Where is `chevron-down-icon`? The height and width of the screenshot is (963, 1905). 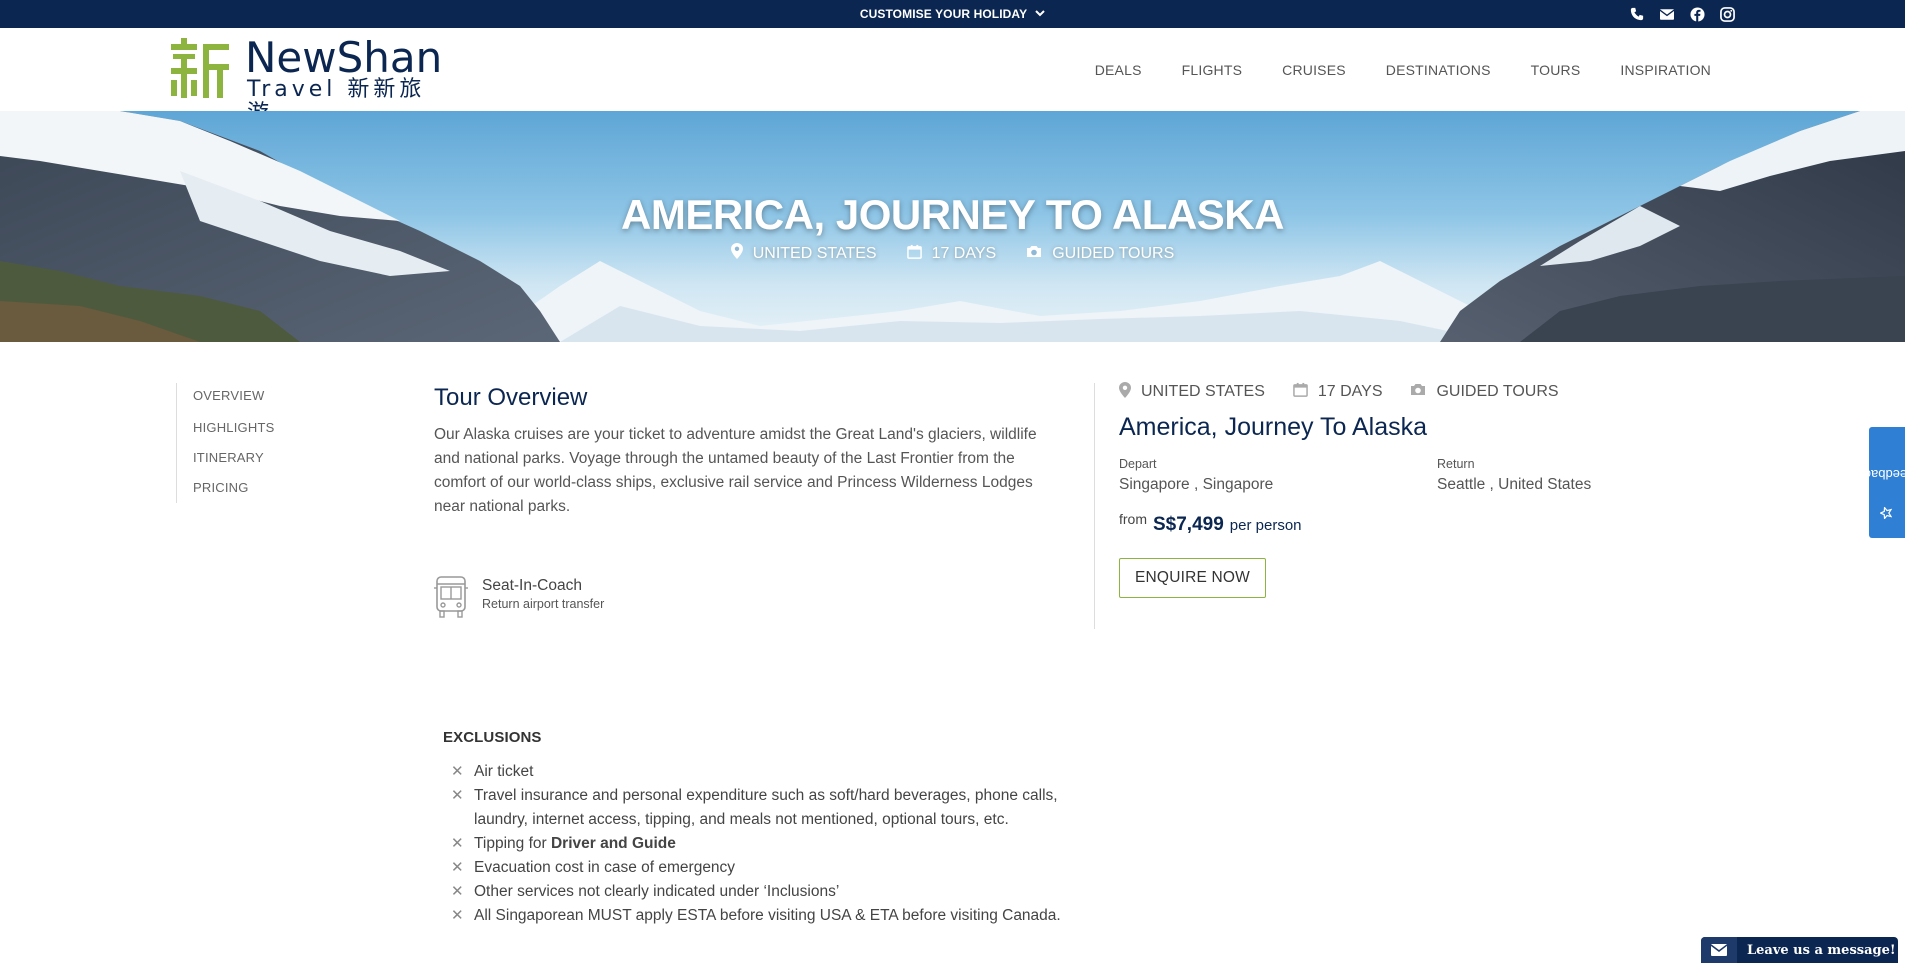 chevron-down-icon is located at coordinates (1040, 14).